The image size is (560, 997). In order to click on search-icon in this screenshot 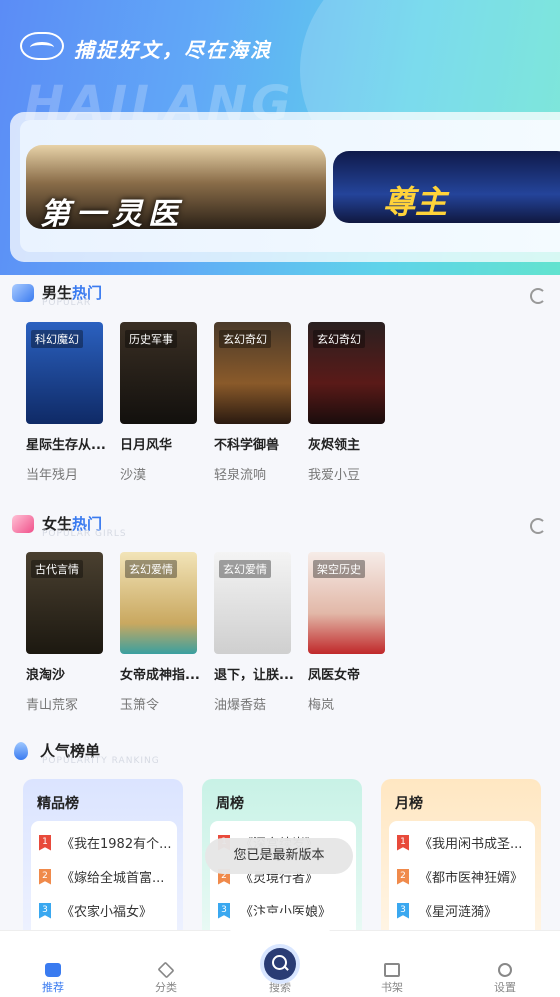, I will do `click(280, 964)`.